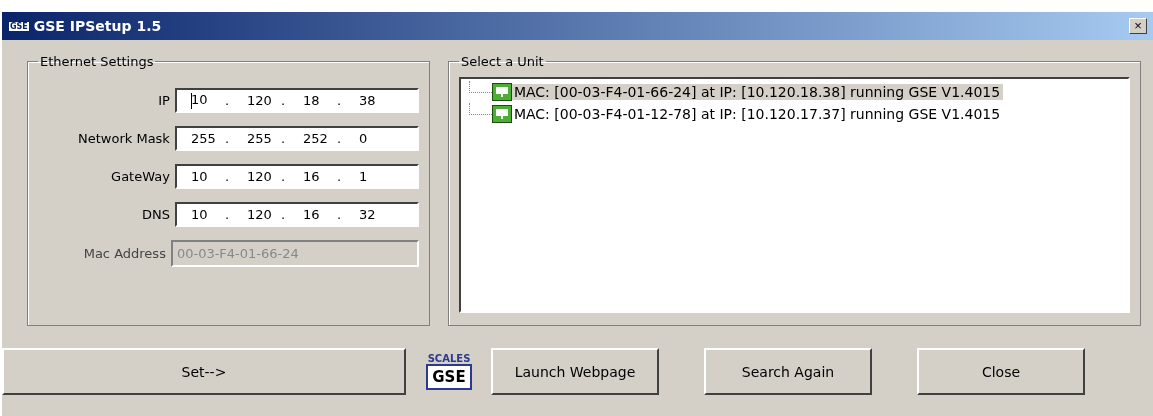 Image resolution: width=1153 pixels, height=416 pixels. What do you see at coordinates (124, 138) in the screenshot?
I see `field-label: Network Mask` at bounding box center [124, 138].